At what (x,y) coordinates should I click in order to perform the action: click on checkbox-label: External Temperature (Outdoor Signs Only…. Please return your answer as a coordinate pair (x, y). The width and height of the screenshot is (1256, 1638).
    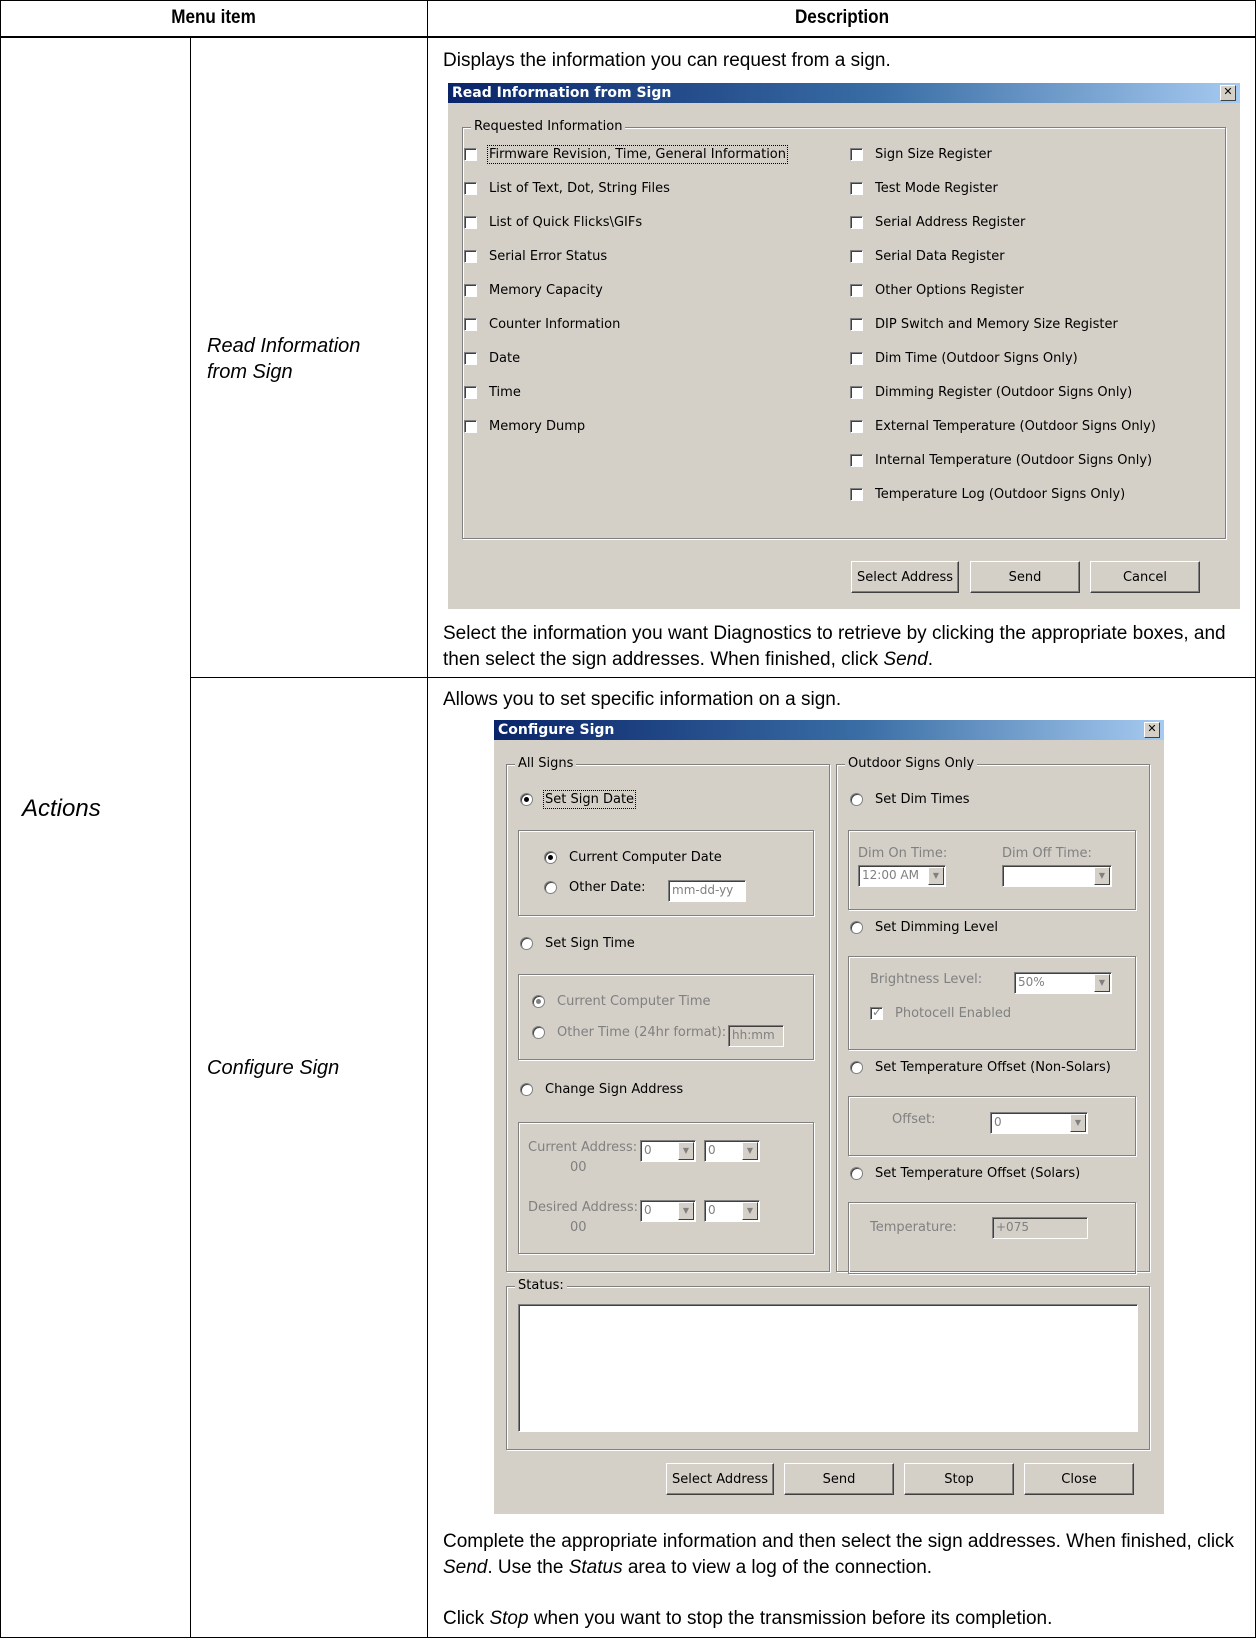
    Looking at the image, I should click on (1015, 426).